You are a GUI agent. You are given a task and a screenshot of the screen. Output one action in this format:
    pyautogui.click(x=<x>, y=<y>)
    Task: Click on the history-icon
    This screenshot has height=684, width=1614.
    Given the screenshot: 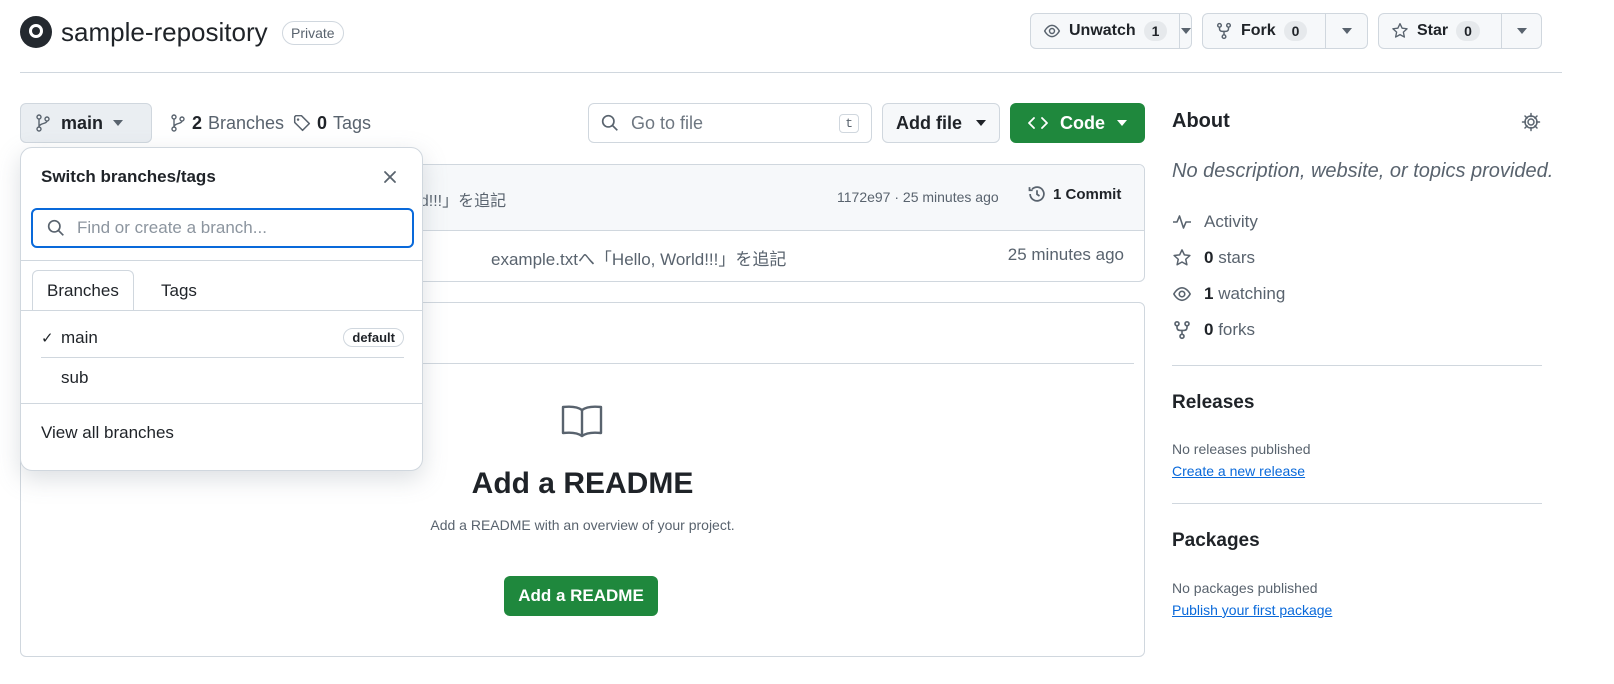 What is the action you would take?
    pyautogui.click(x=1037, y=194)
    